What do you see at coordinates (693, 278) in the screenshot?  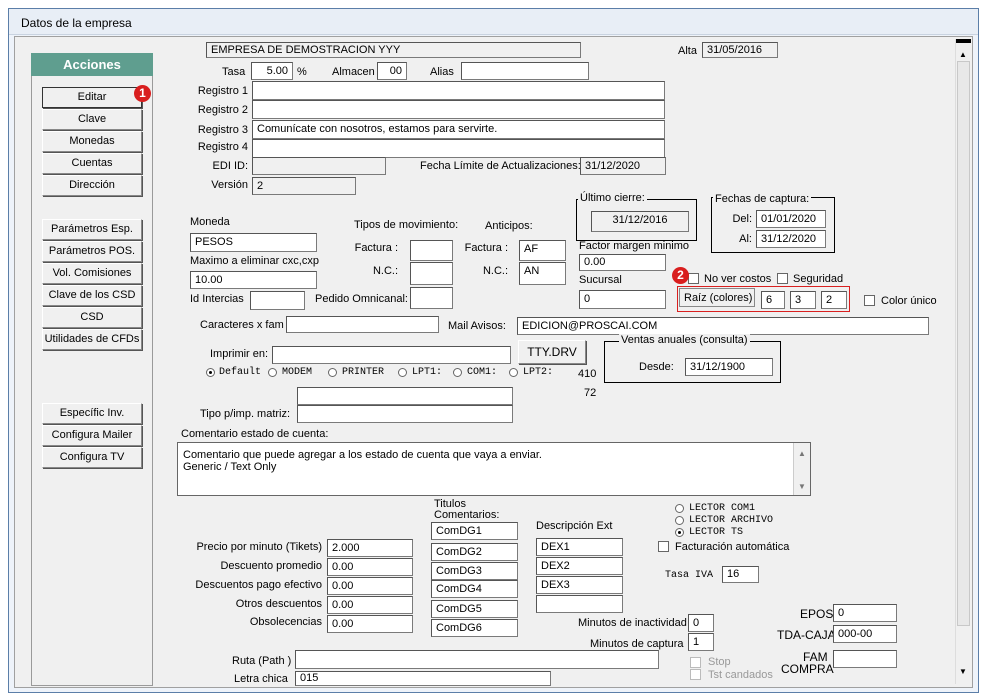 I see `no-ver-costos-checkbox` at bounding box center [693, 278].